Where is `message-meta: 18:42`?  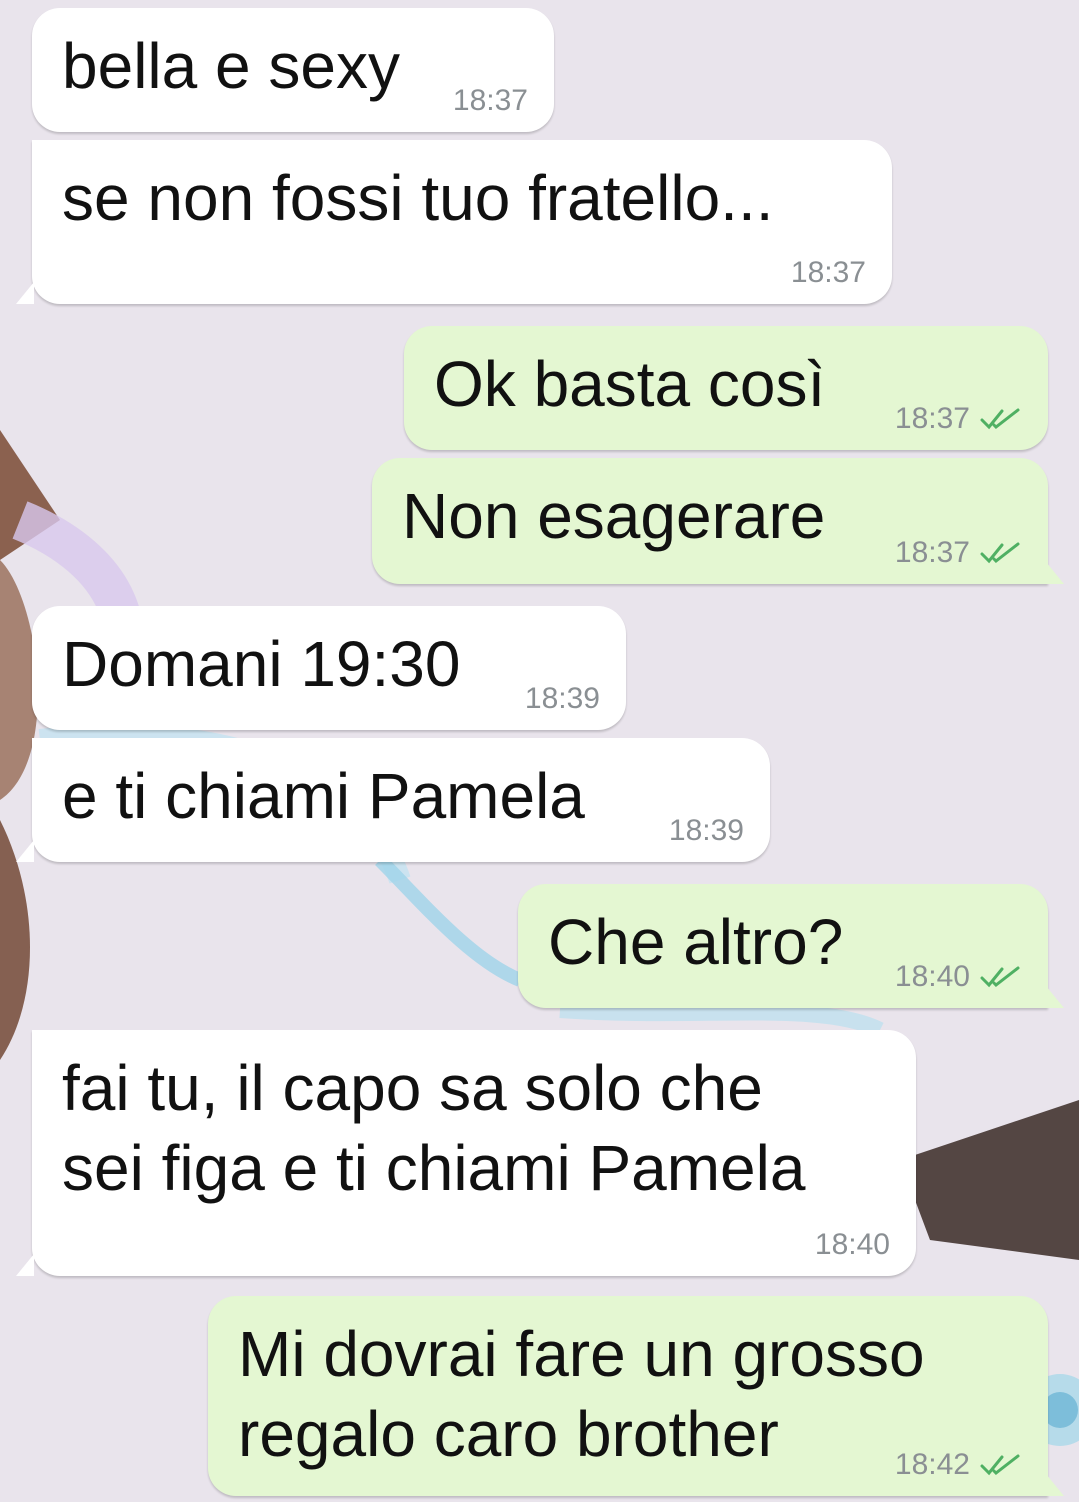
message-meta: 18:42 is located at coordinates (958, 1465).